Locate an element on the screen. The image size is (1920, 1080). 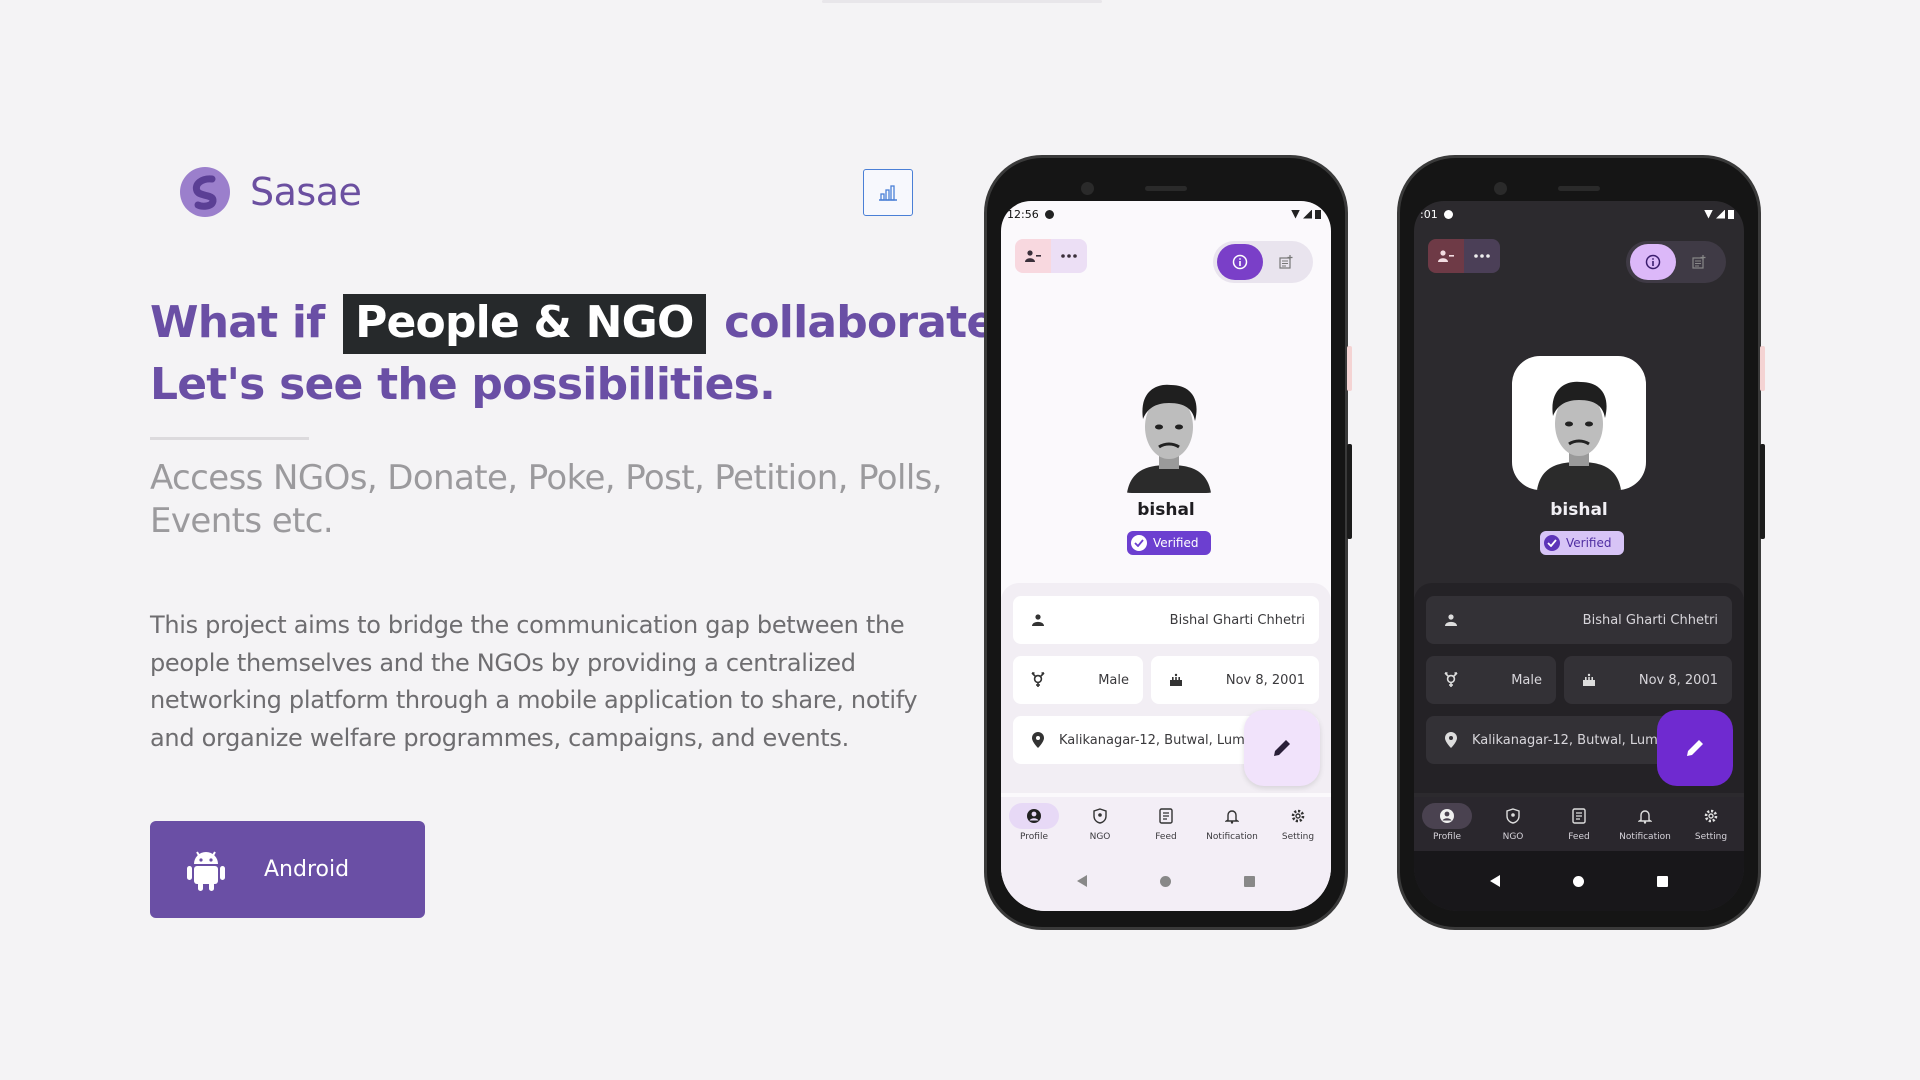
bar-chart-icon is located at coordinates (888, 192).